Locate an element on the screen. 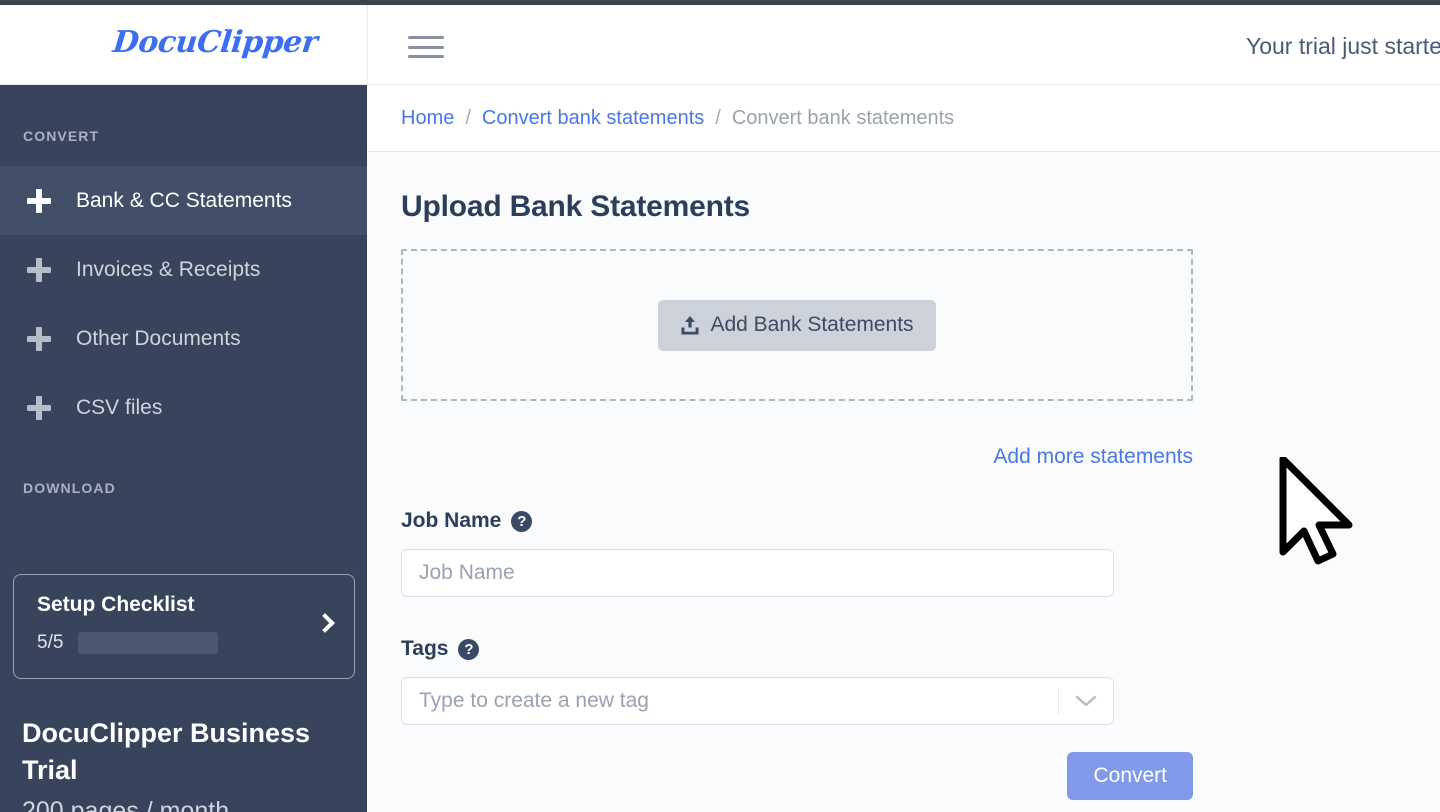 This screenshot has width=1440, height=812. hamburger-icon is located at coordinates (426, 47).